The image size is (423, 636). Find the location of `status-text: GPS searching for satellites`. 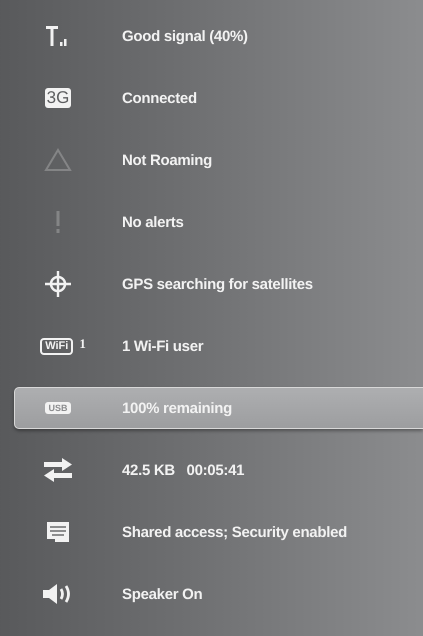

status-text: GPS searching for satellites is located at coordinates (217, 284).